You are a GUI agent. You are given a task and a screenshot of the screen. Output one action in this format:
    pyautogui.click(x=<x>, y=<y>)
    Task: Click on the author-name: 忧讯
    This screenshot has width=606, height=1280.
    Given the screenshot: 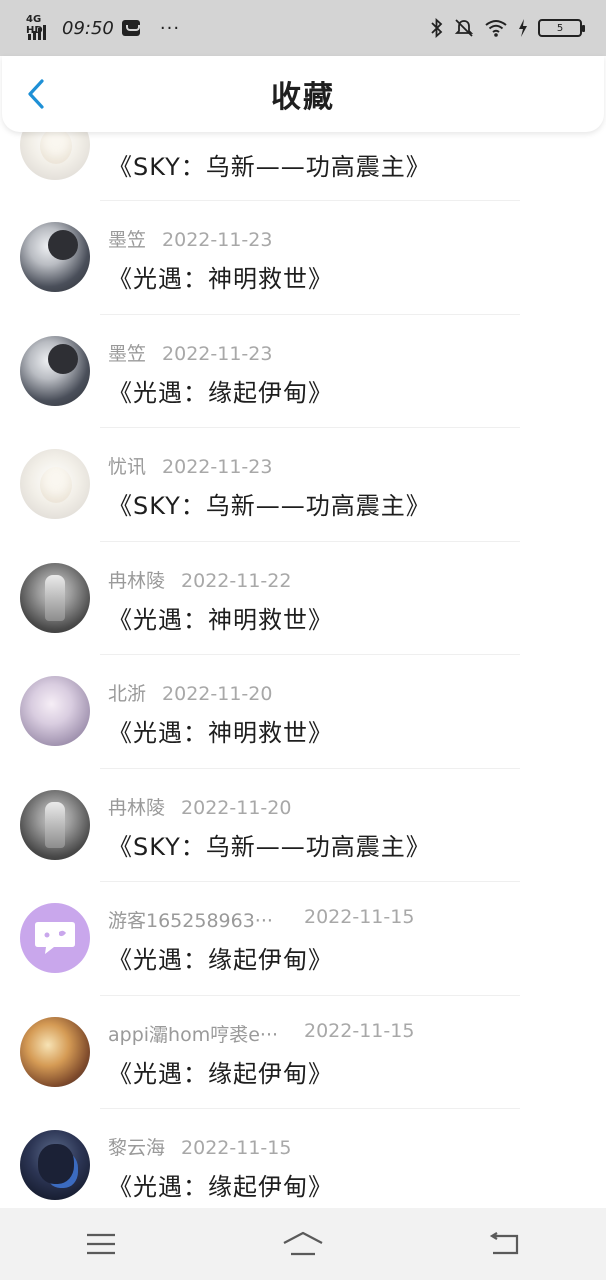 What is the action you would take?
    pyautogui.click(x=127, y=465)
    